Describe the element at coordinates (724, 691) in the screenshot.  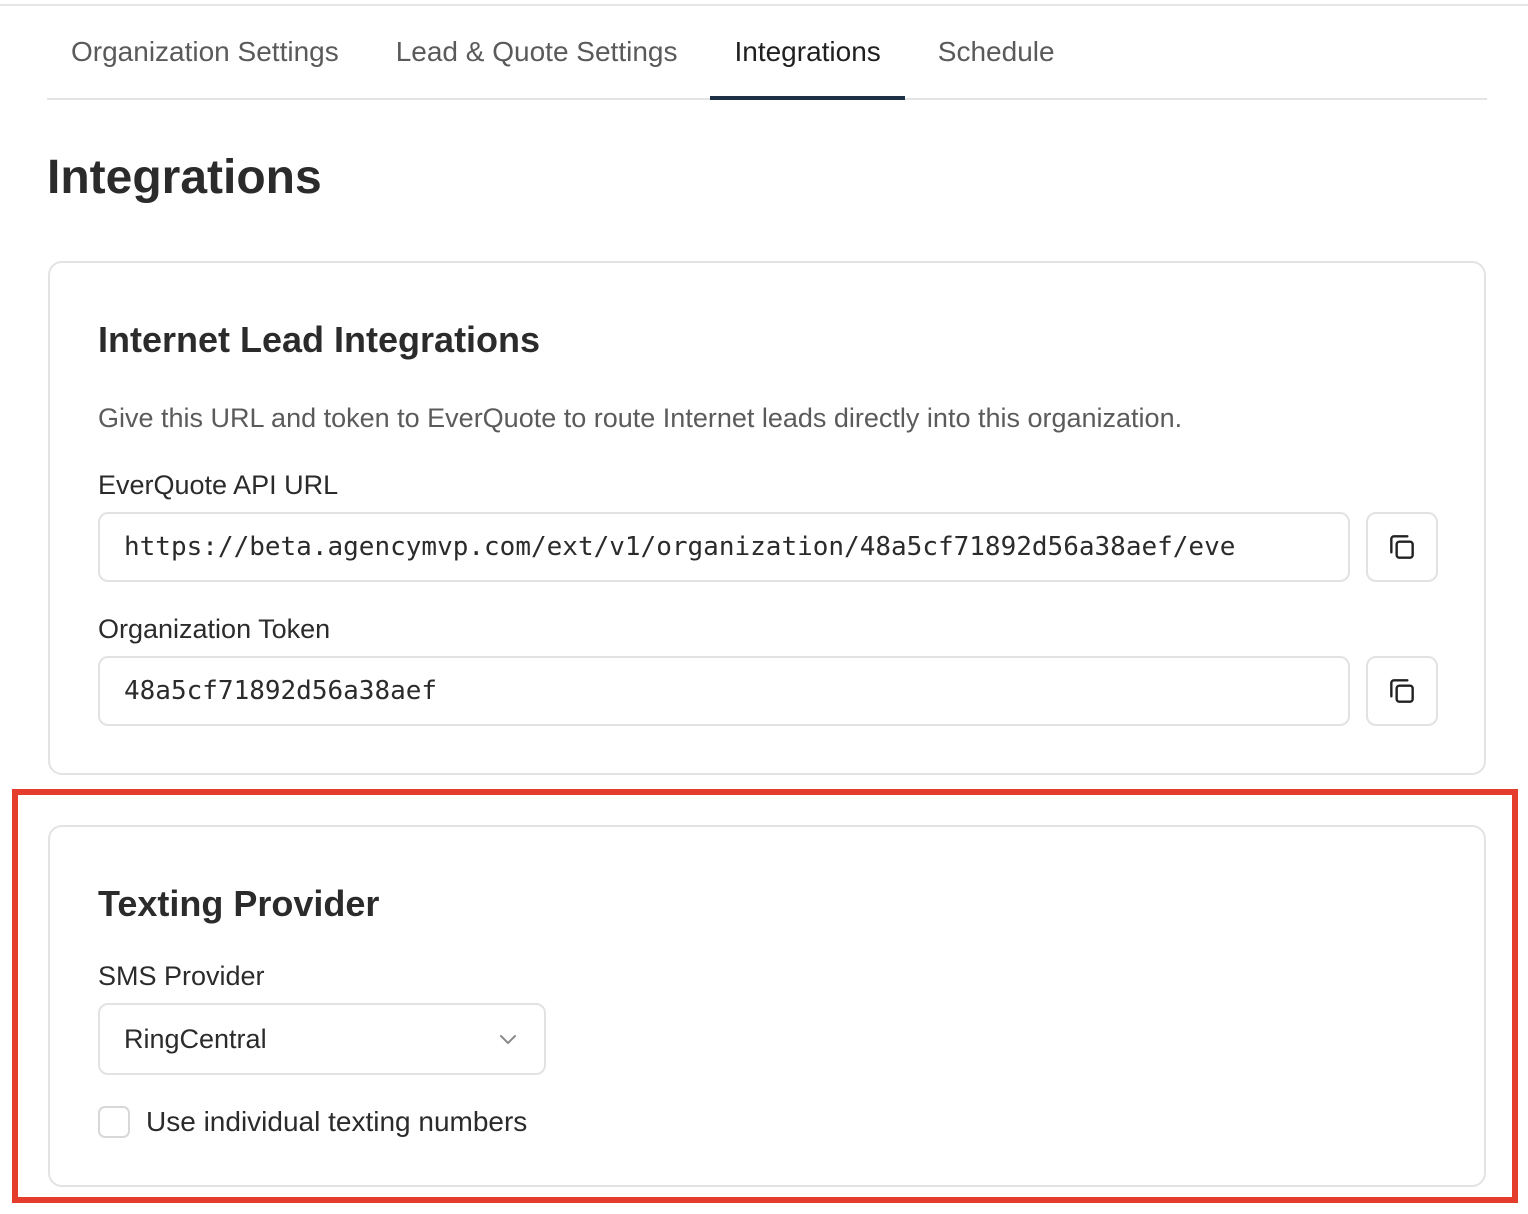
I see `organization-token-field: 48a5cf71892d56a38aef` at that location.